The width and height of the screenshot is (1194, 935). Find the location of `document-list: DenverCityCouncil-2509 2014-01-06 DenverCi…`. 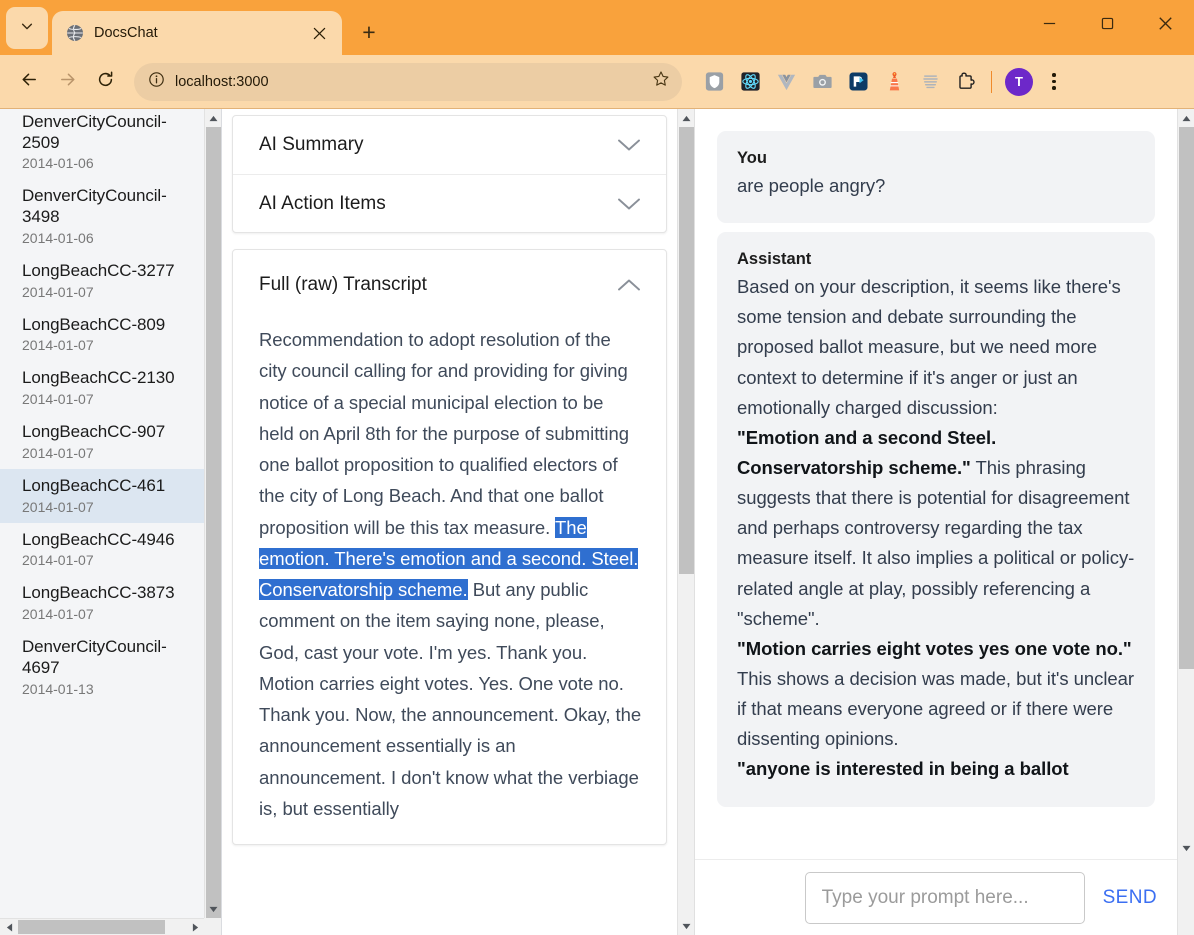

document-list: DenverCityCouncil-2509 2014-01-06 DenverCi… is located at coordinates (102, 407).